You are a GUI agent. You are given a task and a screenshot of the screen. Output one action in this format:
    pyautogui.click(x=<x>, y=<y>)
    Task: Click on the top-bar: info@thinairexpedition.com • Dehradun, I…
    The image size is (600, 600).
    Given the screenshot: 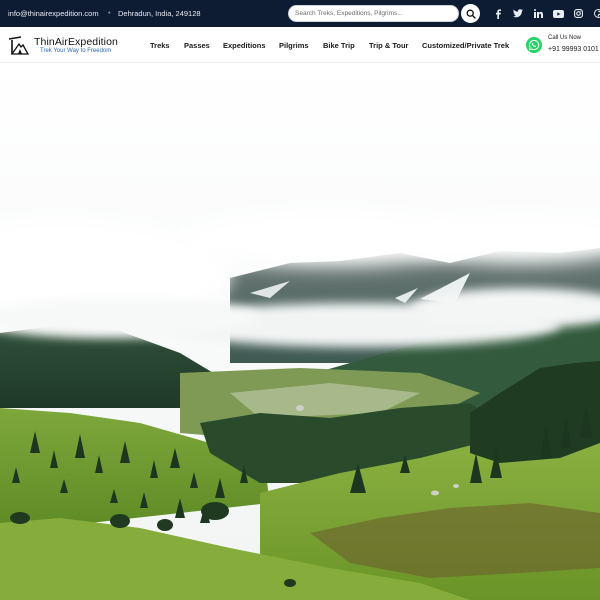 What is the action you would take?
    pyautogui.click(x=300, y=13)
    